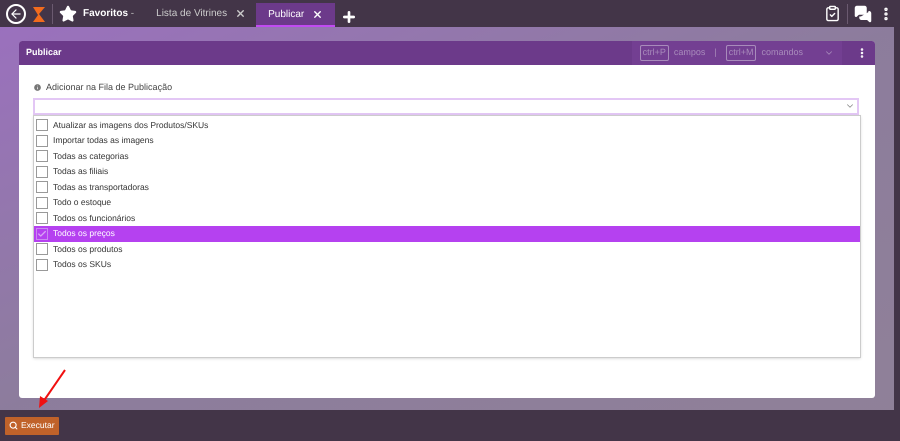 The image size is (900, 441). What do you see at coordinates (446, 106) in the screenshot?
I see `select-field` at bounding box center [446, 106].